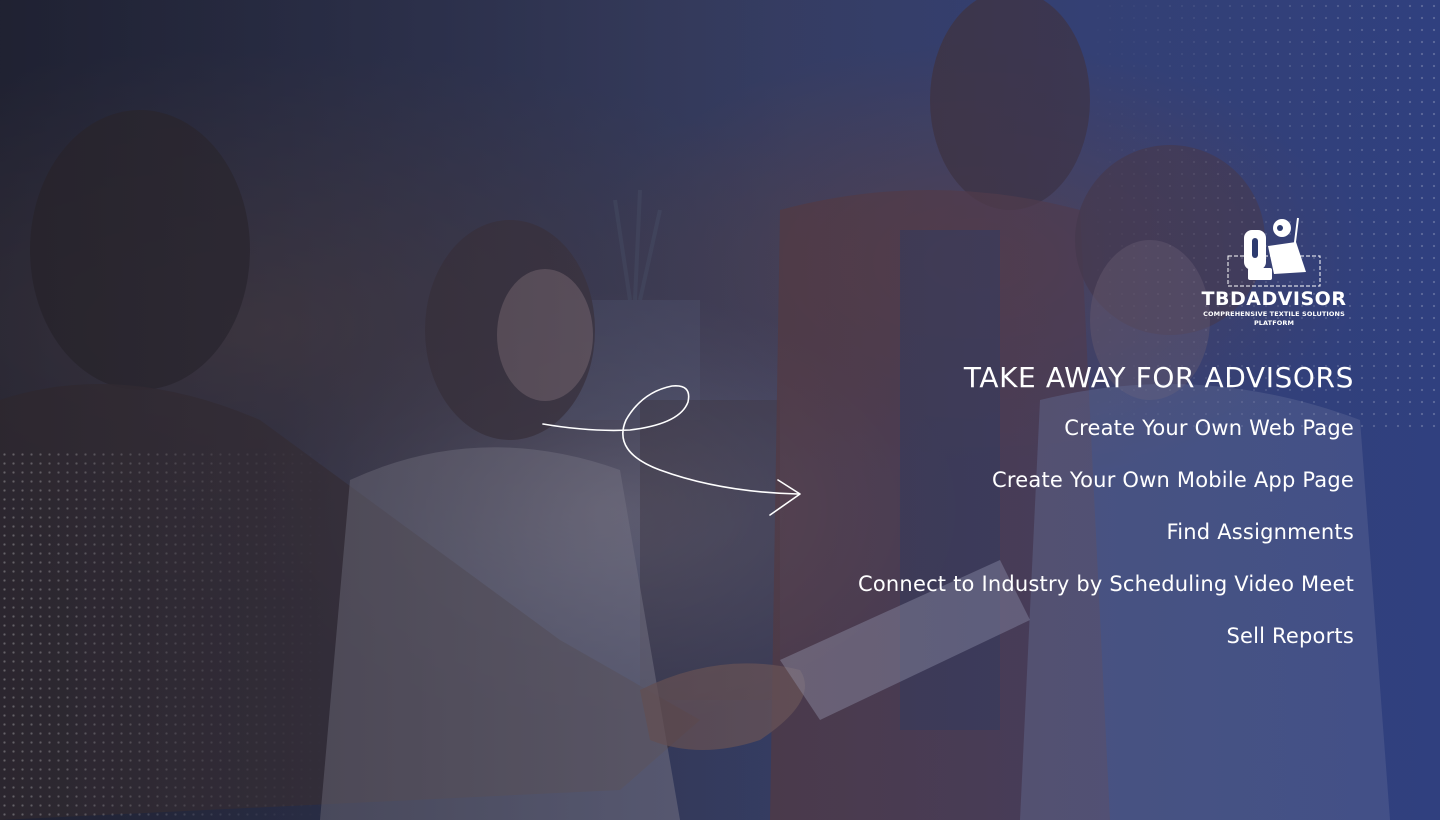 This screenshot has width=1440, height=820. What do you see at coordinates (1274, 318) in the screenshot?
I see `brand-tagline: COMPREHENSIVE TEXTILE SOLUTIONS PLATFORM` at bounding box center [1274, 318].